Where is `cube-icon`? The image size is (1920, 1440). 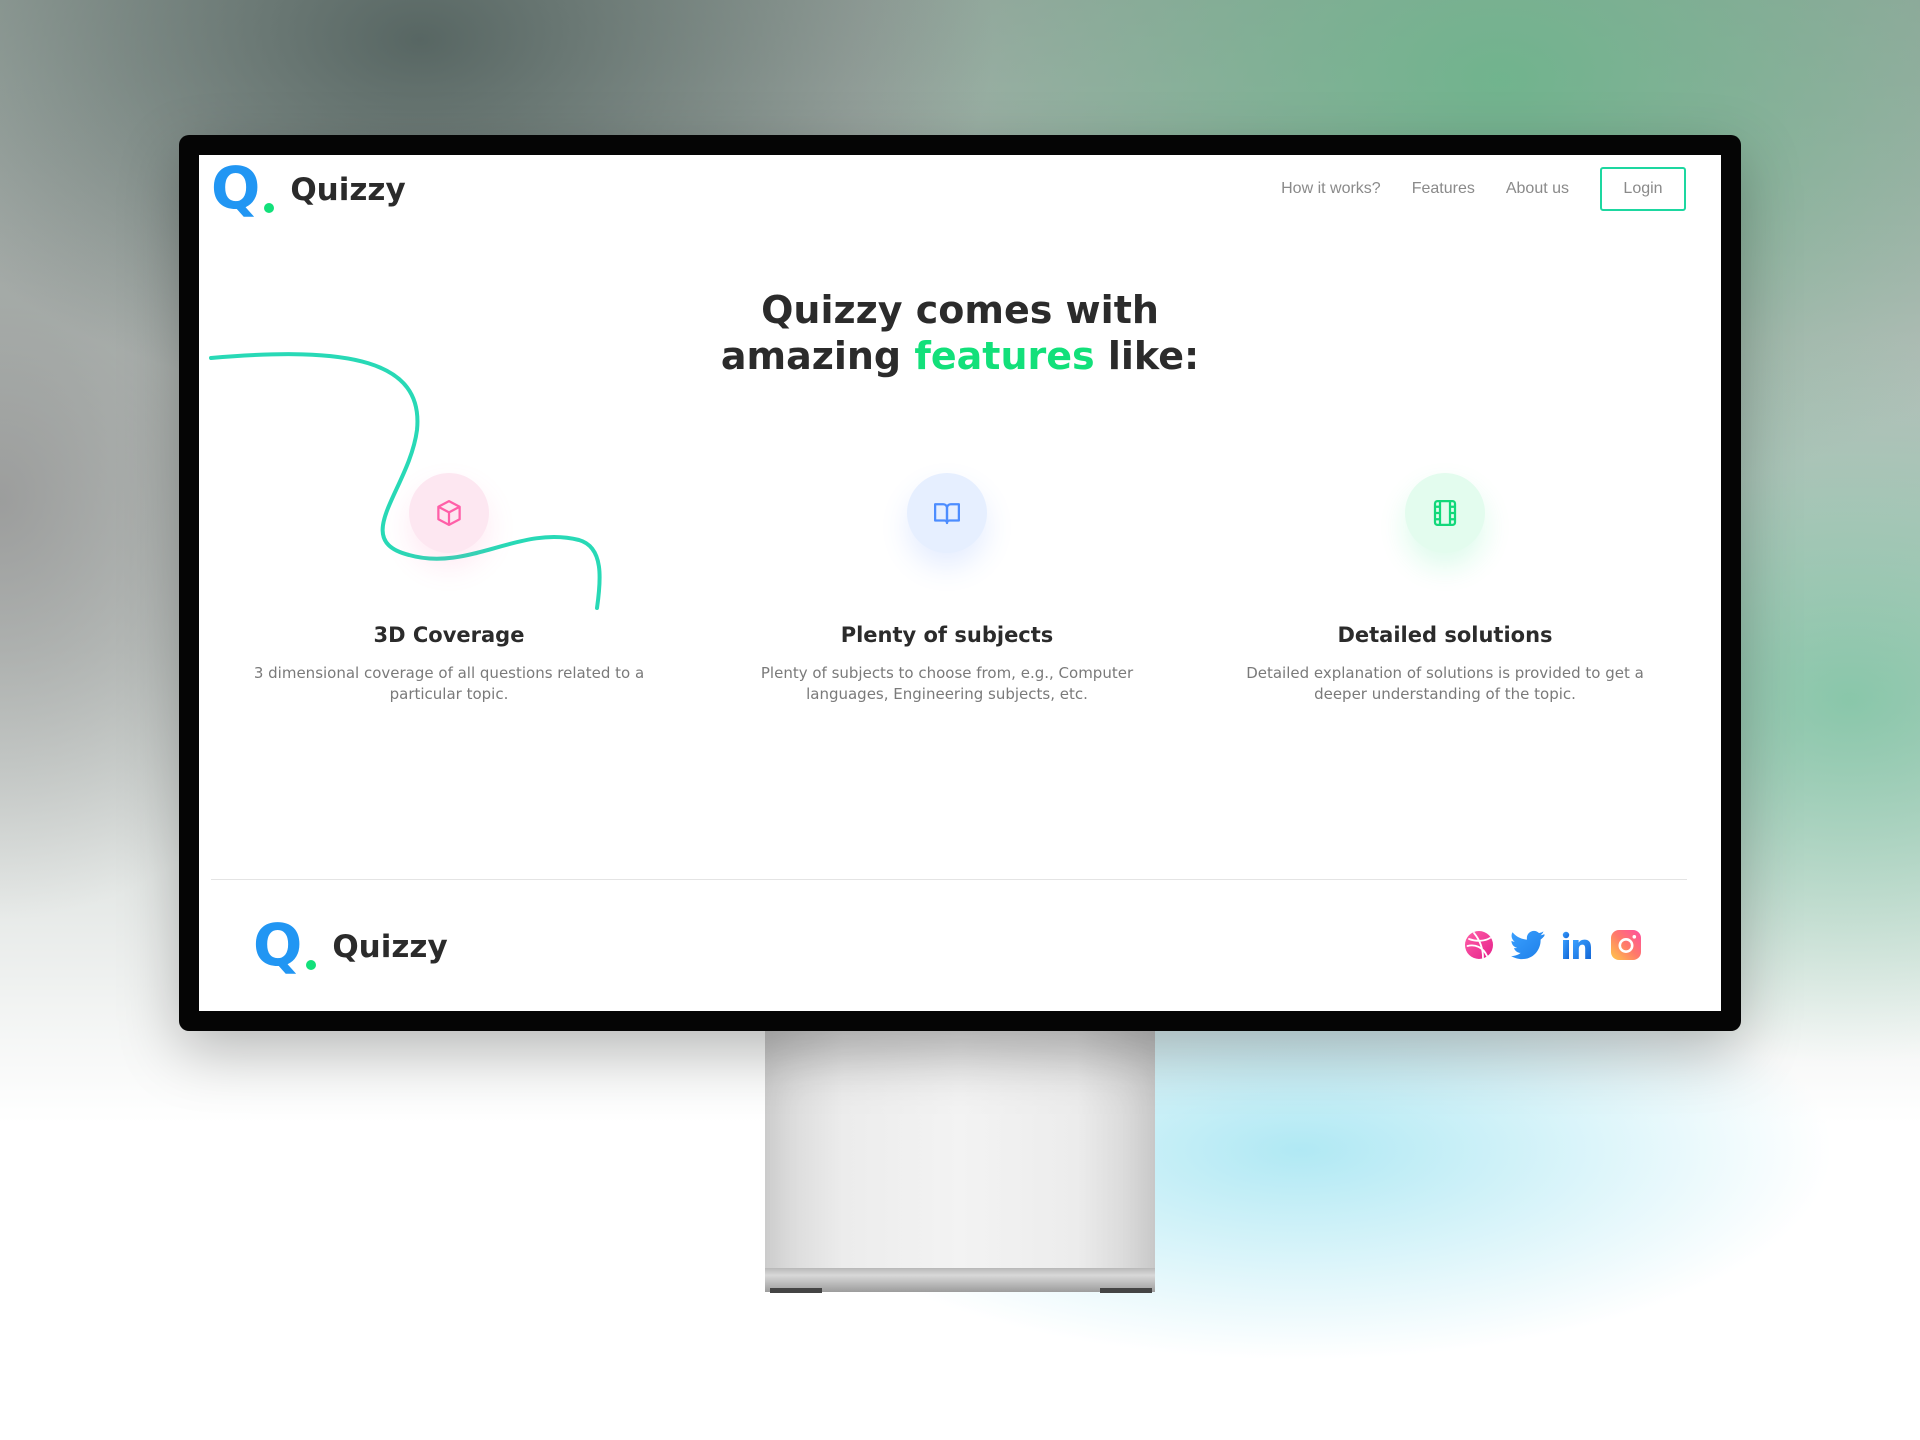
cube-icon is located at coordinates (449, 513).